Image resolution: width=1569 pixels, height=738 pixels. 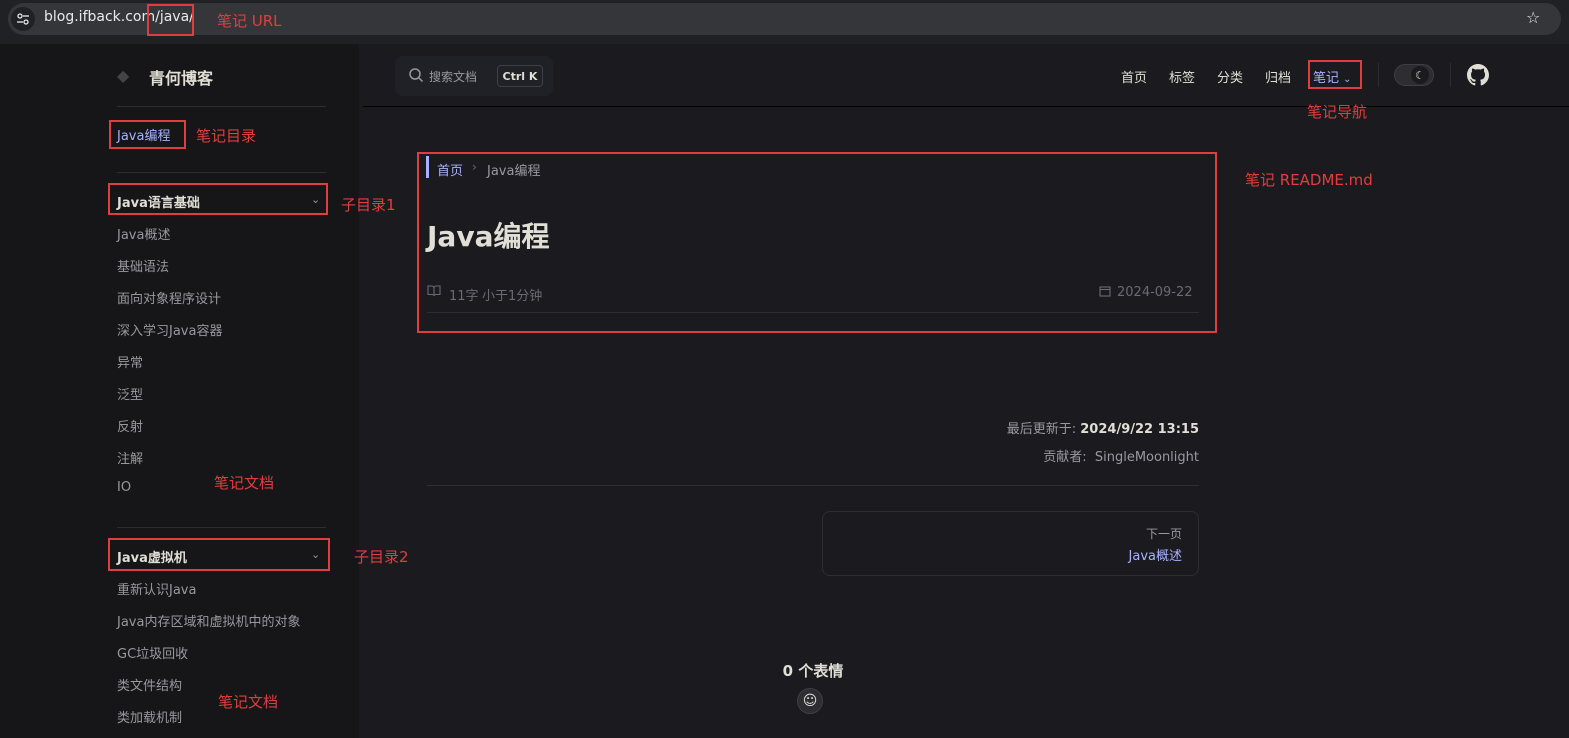 What do you see at coordinates (1147, 457) in the screenshot?
I see `contributor-name: SingleMoonlight` at bounding box center [1147, 457].